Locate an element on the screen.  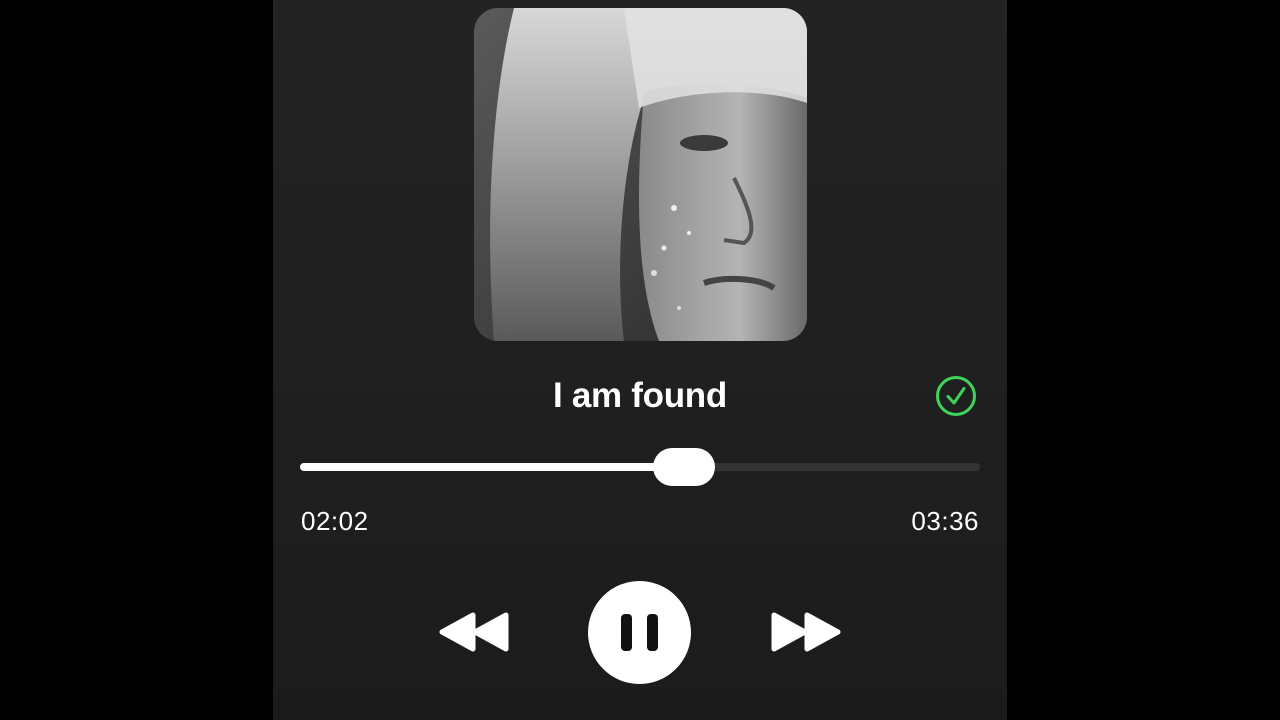
progress-slider is located at coordinates (640, 467).